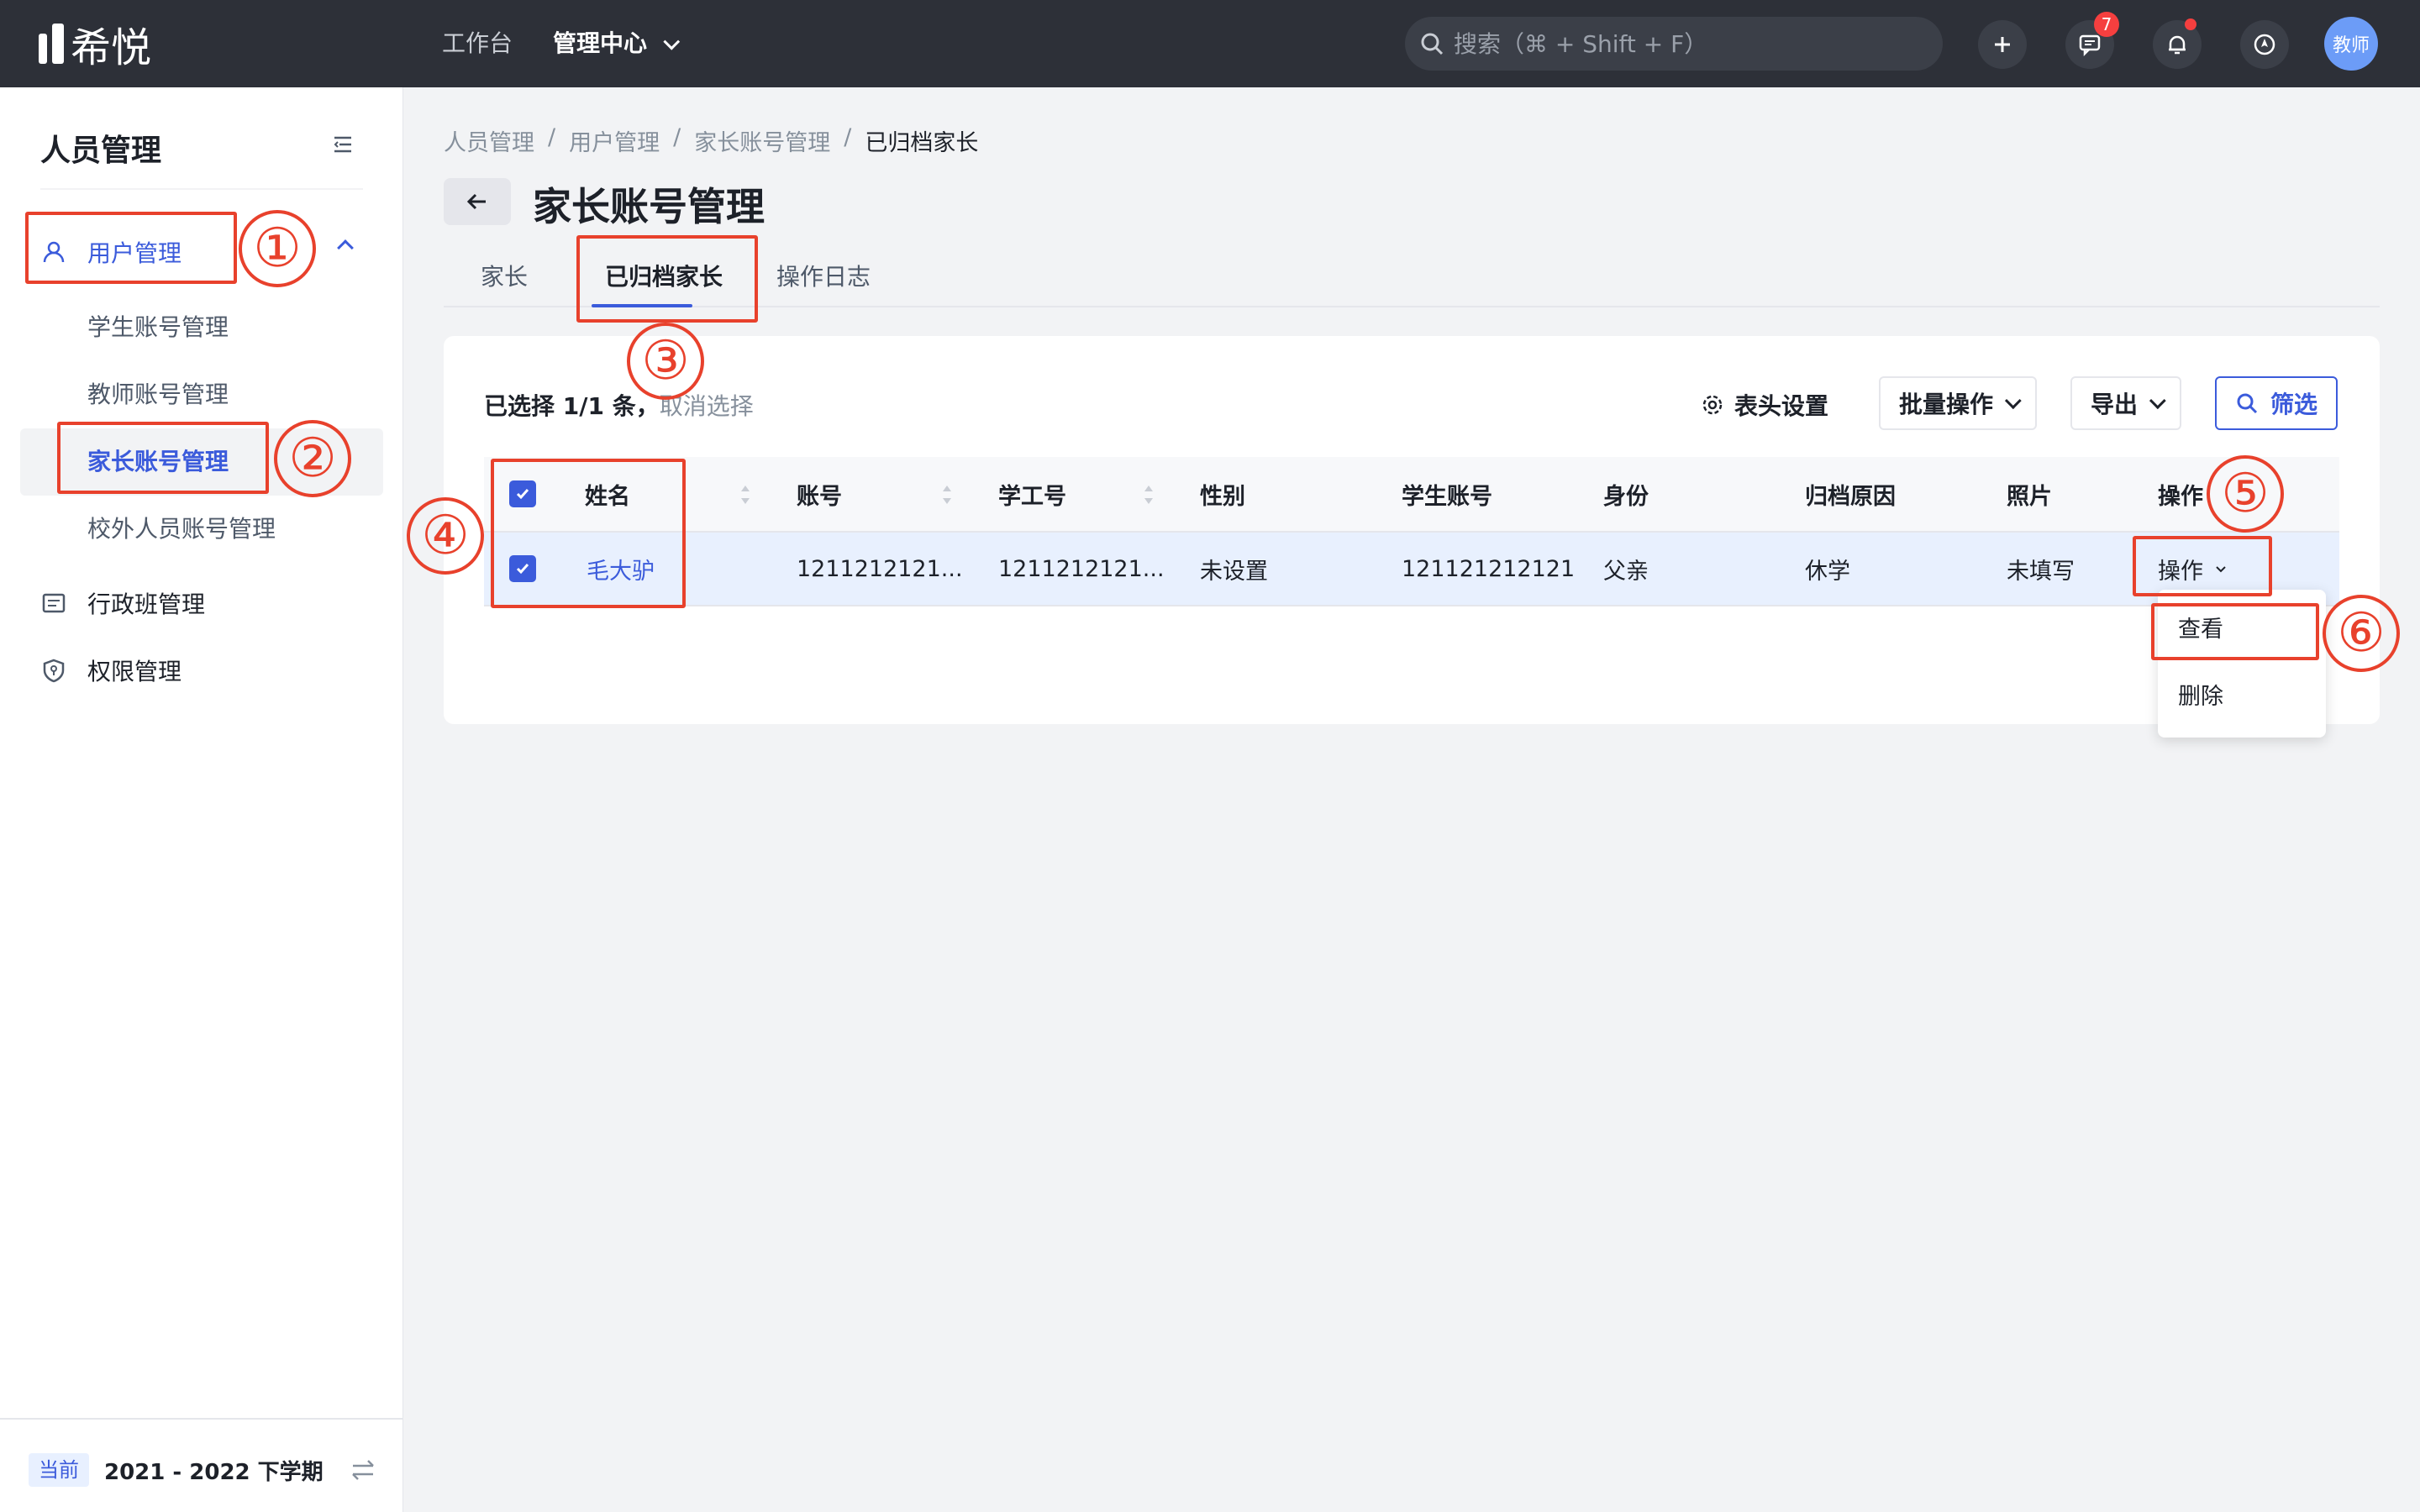 This screenshot has width=2420, height=1512. What do you see at coordinates (505, 275) in the screenshot?
I see `tab-parents: 家长` at bounding box center [505, 275].